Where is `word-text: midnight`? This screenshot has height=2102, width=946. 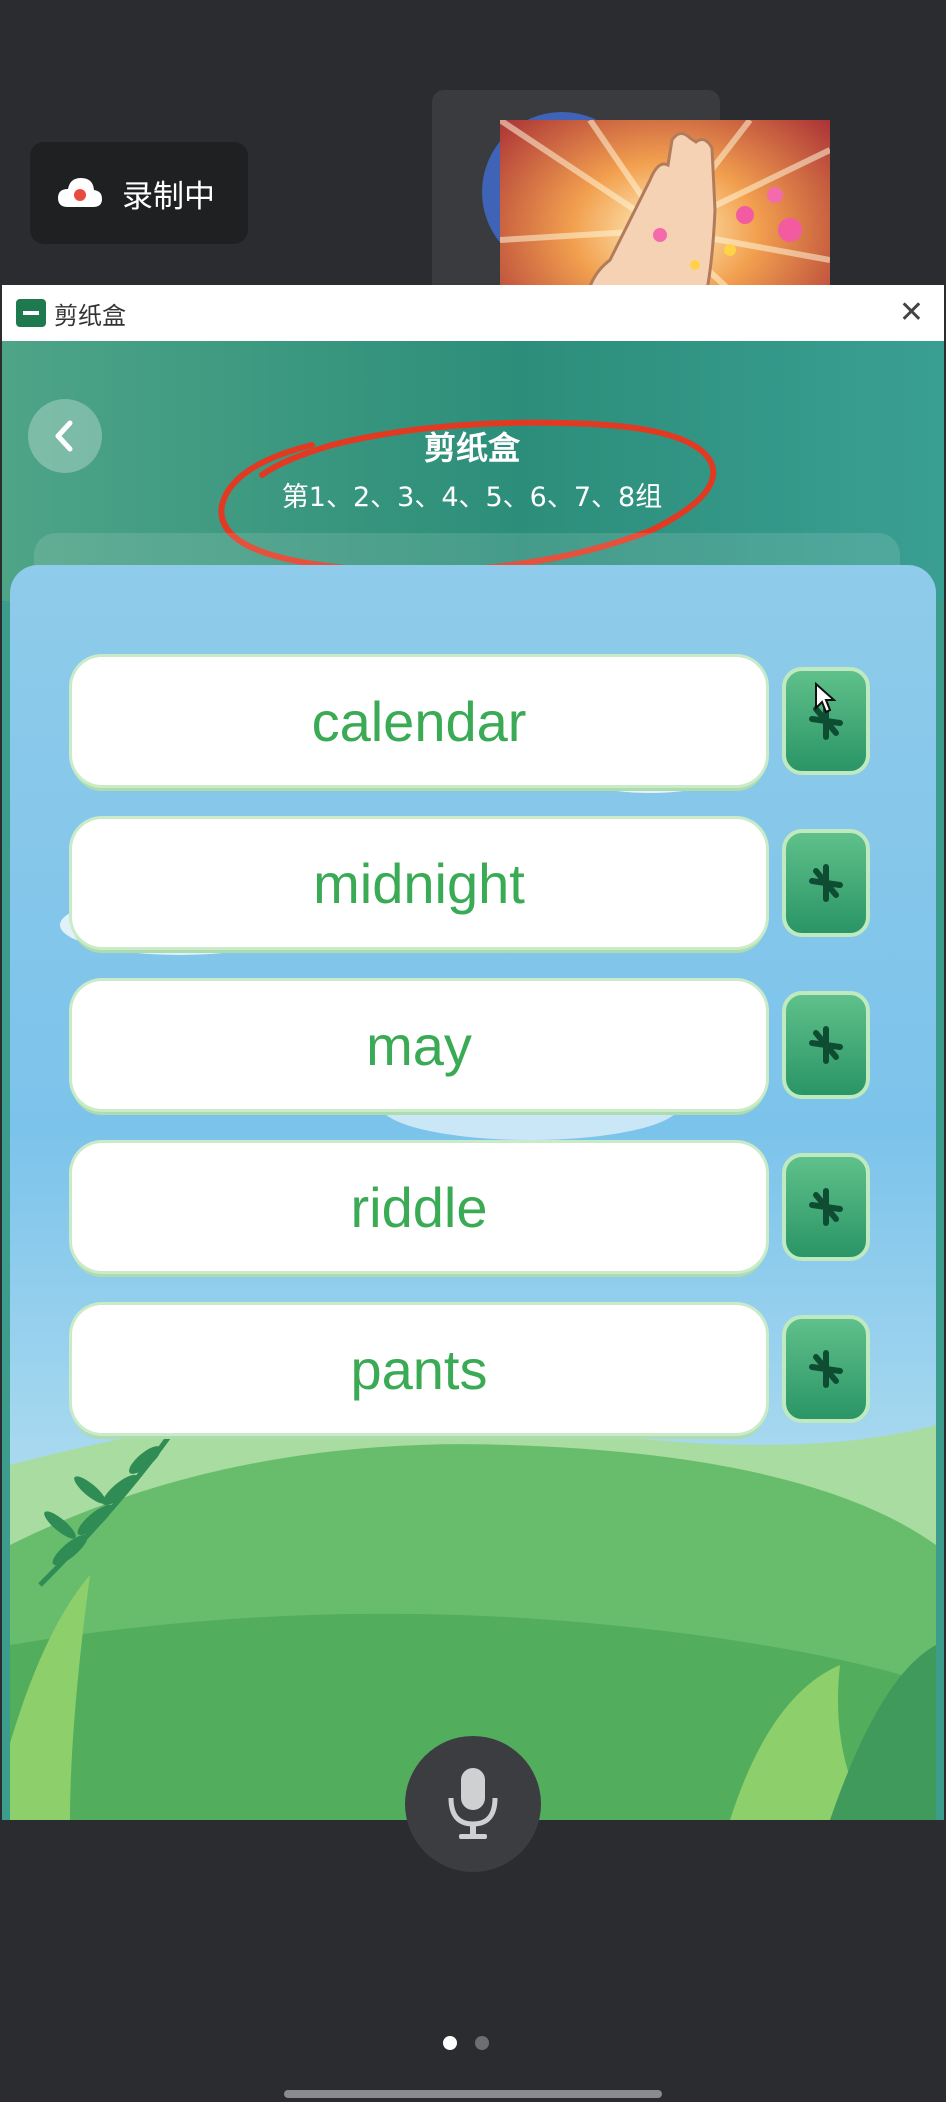 word-text: midnight is located at coordinates (419, 883).